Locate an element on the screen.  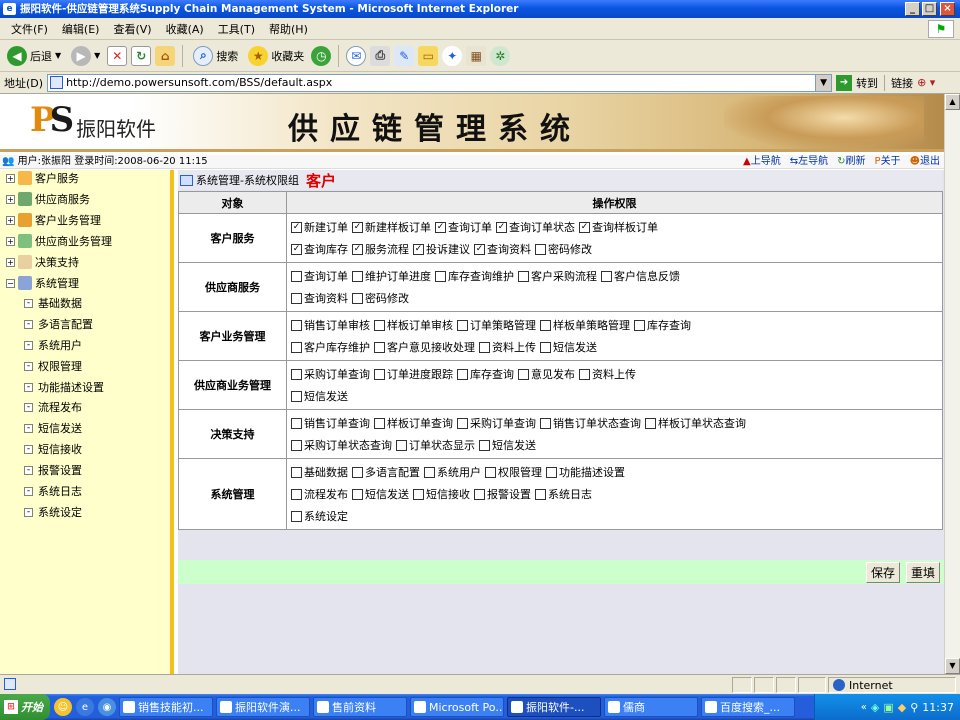
search-button: ⌕ 搜索 is located at coordinates (215, 56).